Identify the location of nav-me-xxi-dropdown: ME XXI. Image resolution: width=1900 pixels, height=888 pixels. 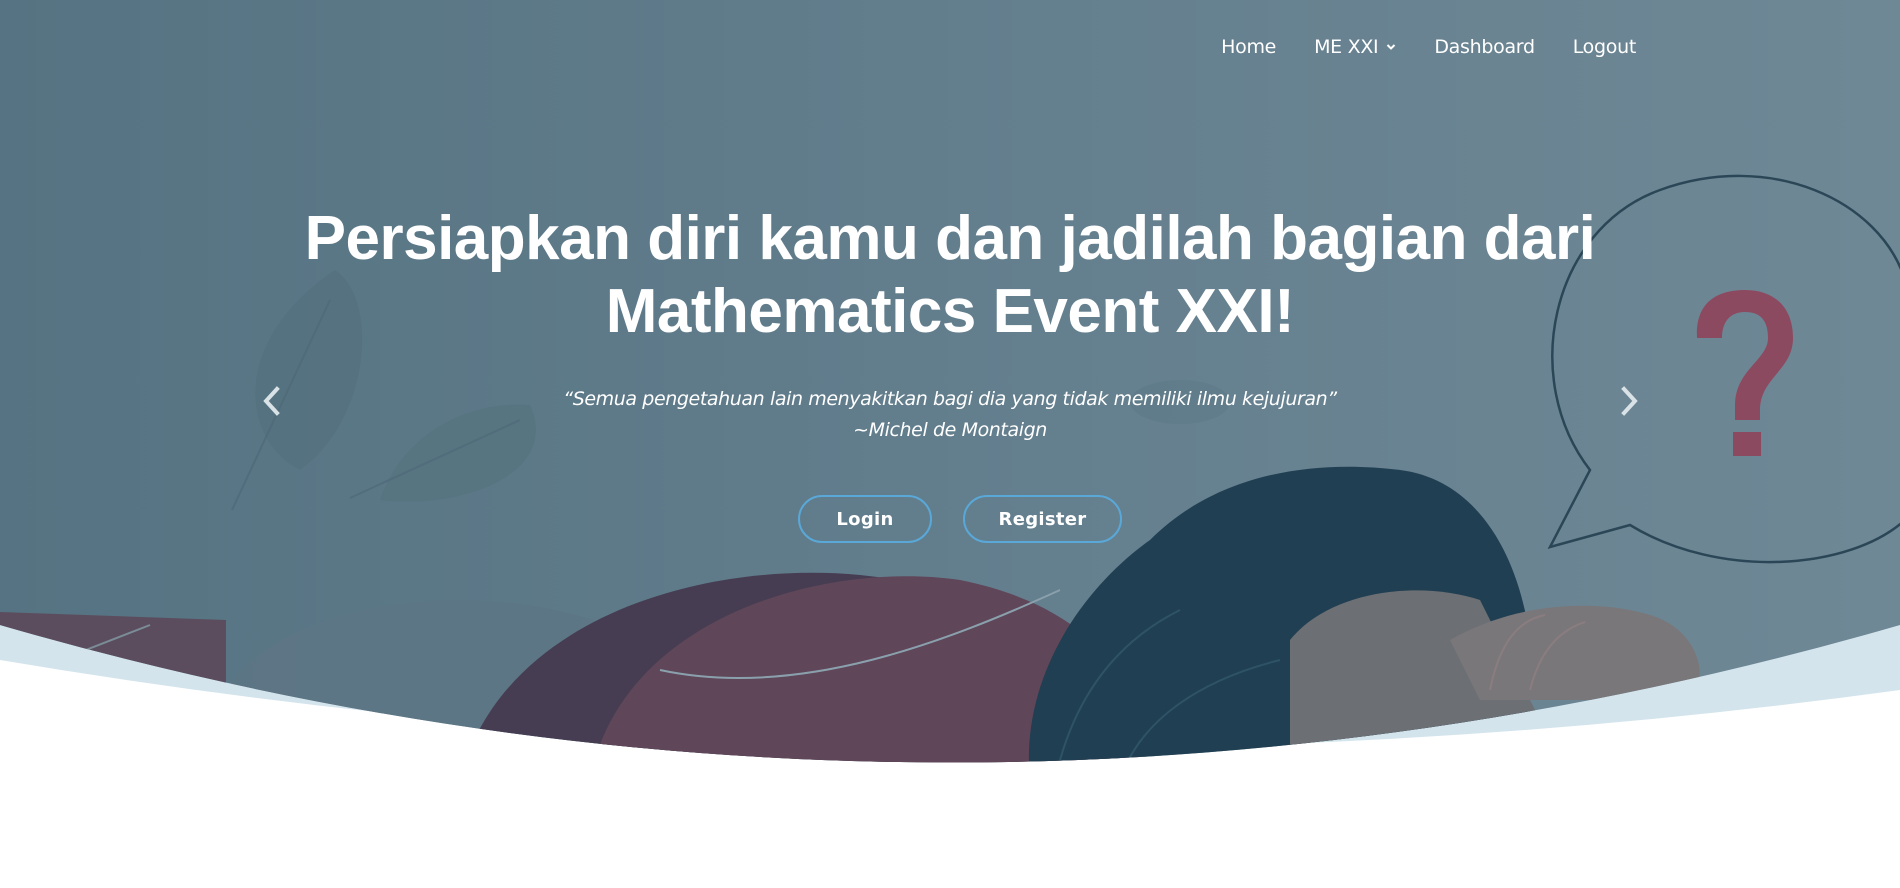
(1355, 47).